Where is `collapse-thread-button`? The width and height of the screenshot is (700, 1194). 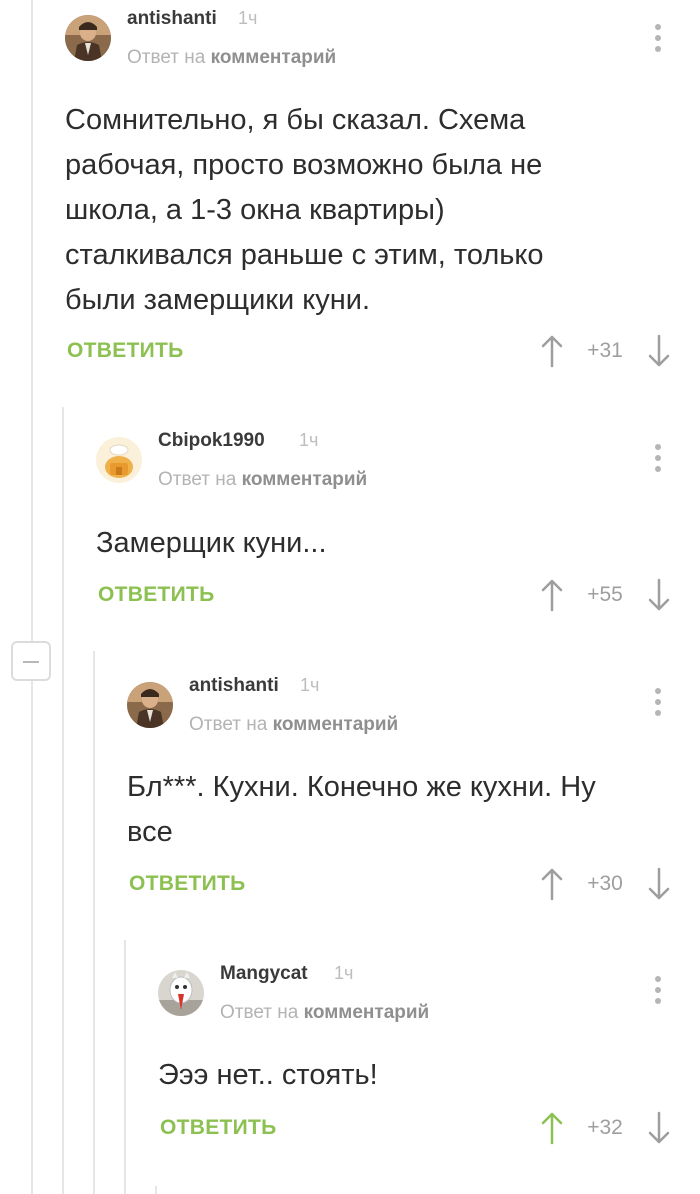 collapse-thread-button is located at coordinates (31, 661).